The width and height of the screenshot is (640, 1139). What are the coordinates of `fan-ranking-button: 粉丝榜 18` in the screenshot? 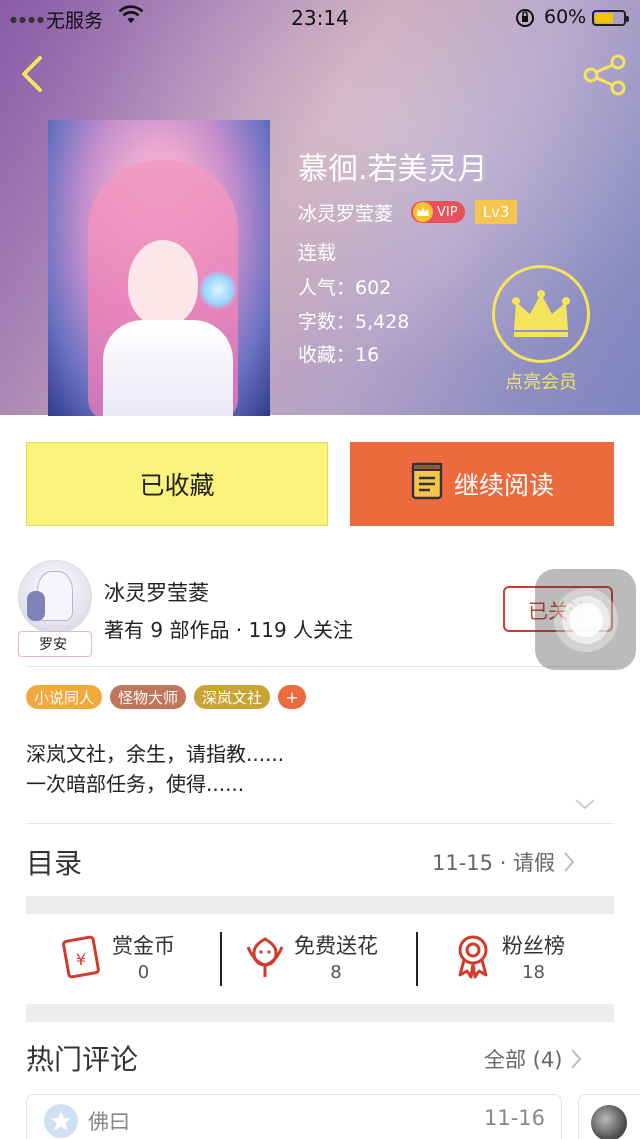 It's located at (508, 956).